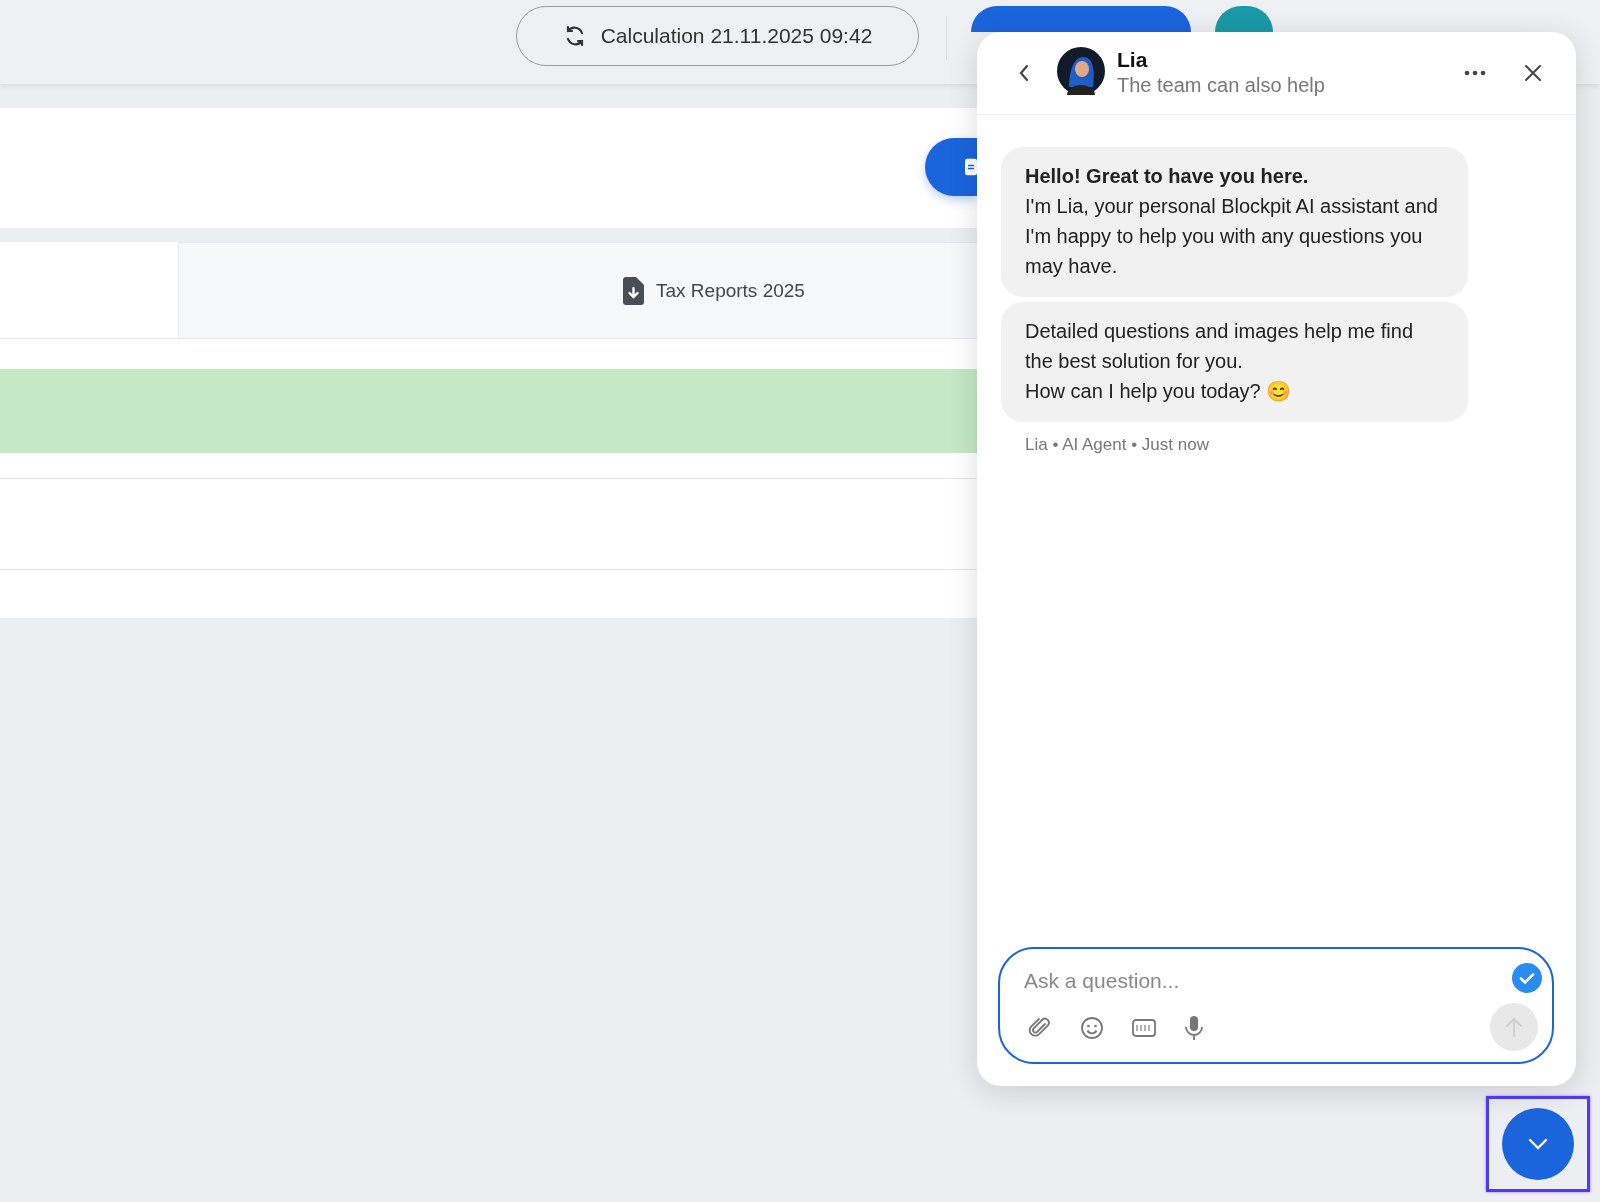 This screenshot has height=1202, width=1600. I want to click on avatar, so click(1081, 71).